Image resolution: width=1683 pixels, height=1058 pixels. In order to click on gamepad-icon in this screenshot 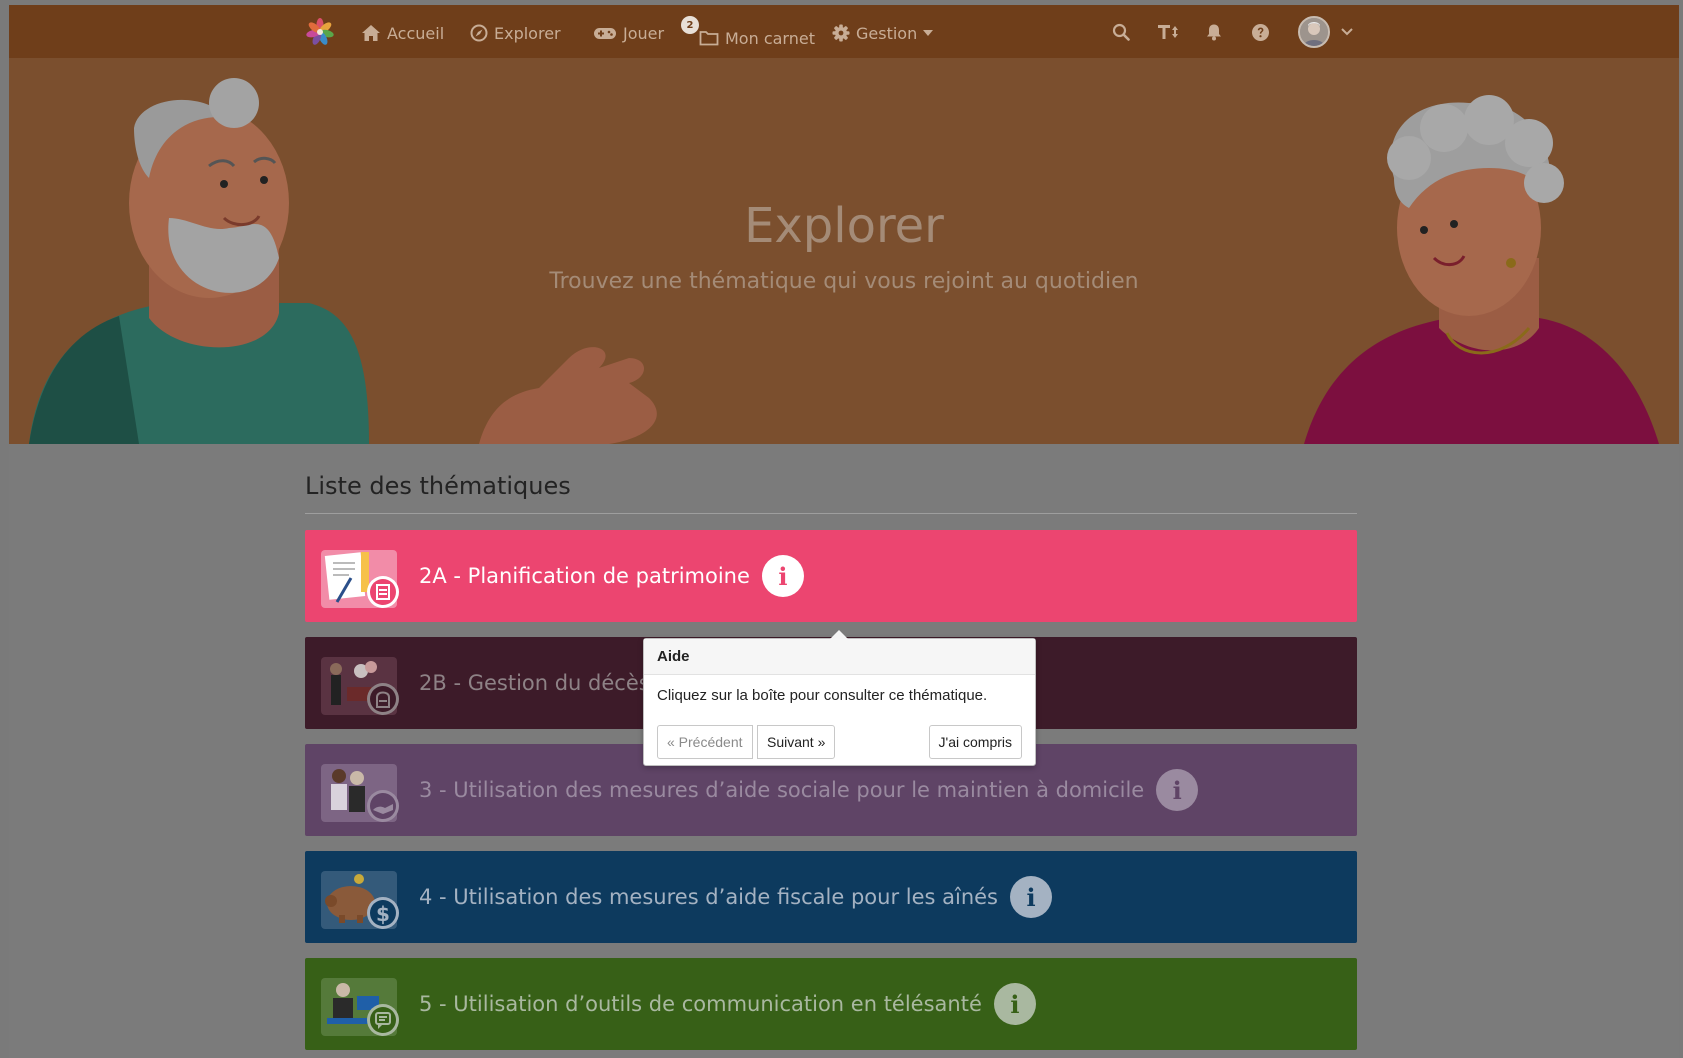, I will do `click(605, 33)`.